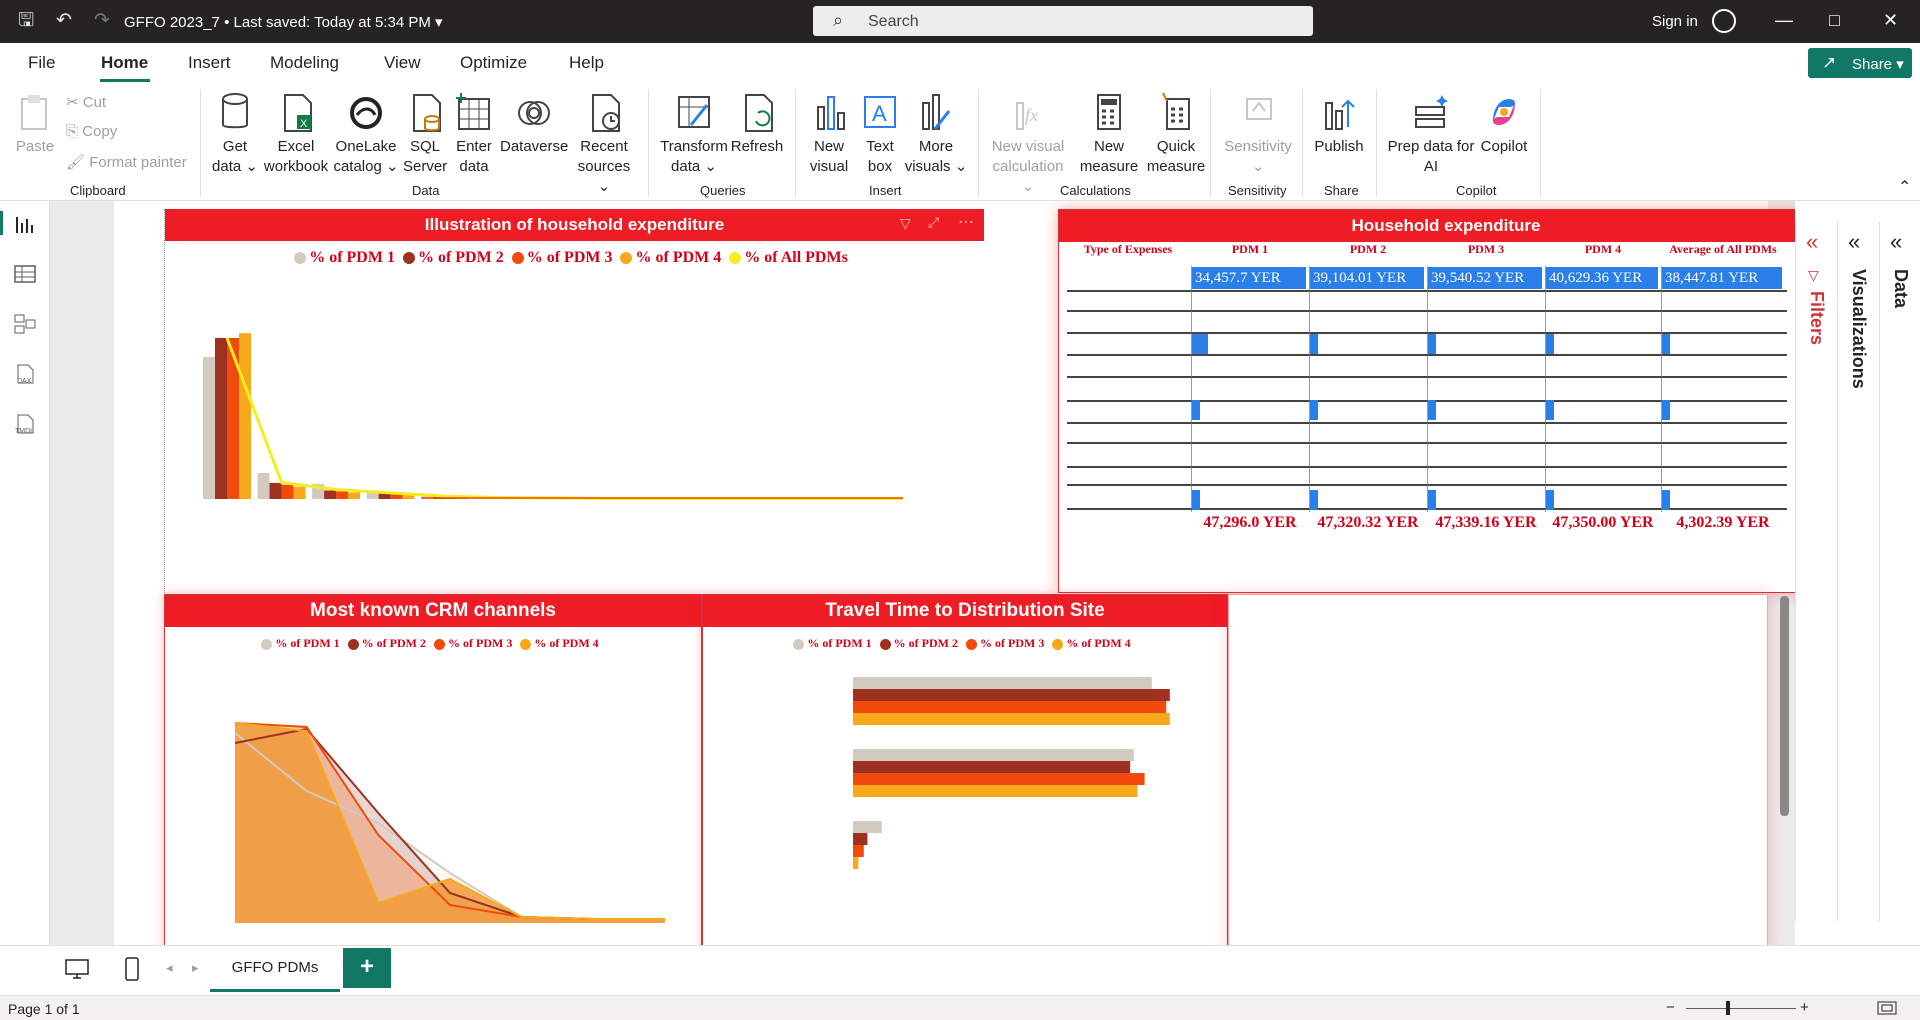  What do you see at coordinates (124, 63) in the screenshot?
I see `menu-home: Home` at bounding box center [124, 63].